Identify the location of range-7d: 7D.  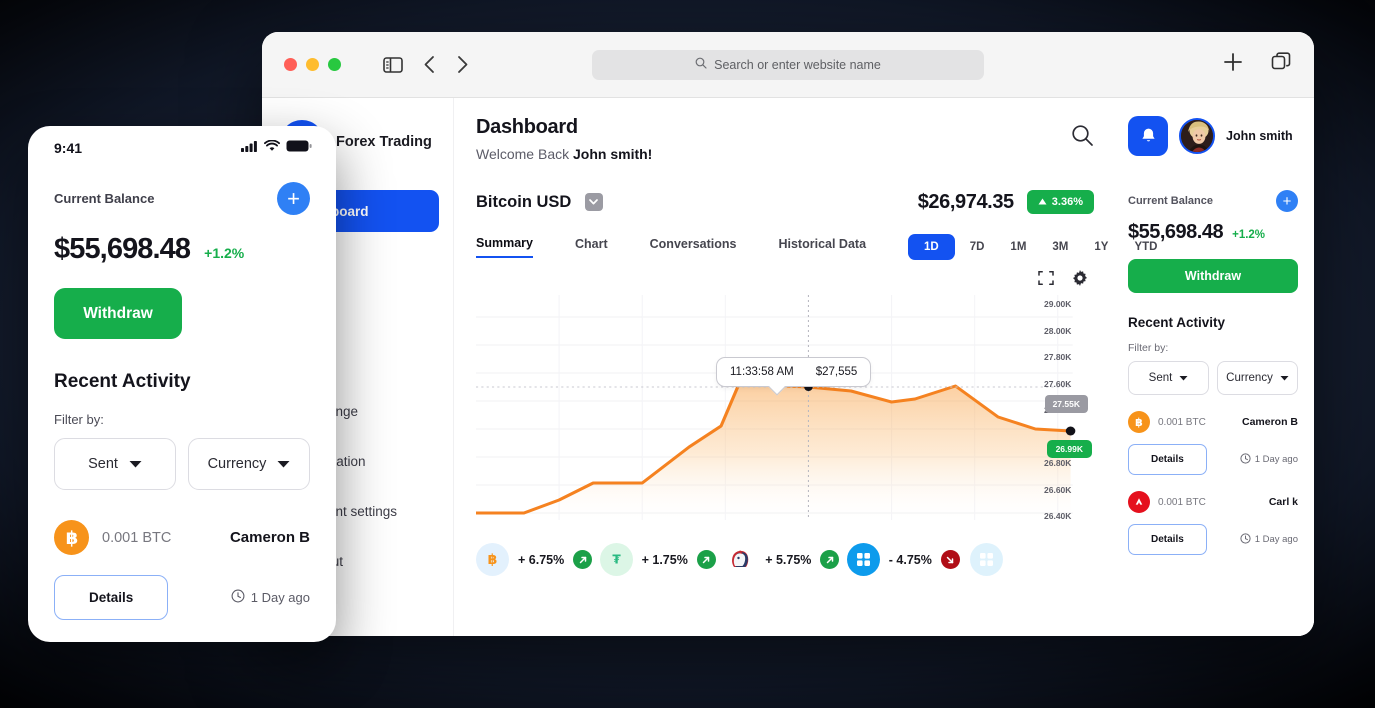
(977, 247).